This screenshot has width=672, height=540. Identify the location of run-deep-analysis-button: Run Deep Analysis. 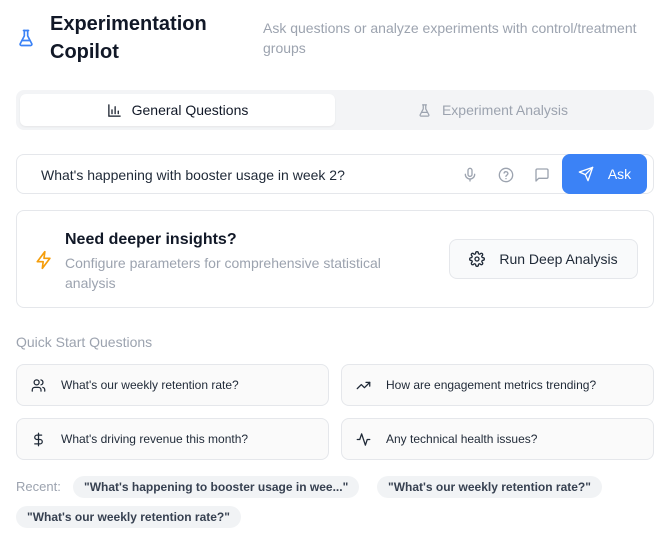
(543, 259).